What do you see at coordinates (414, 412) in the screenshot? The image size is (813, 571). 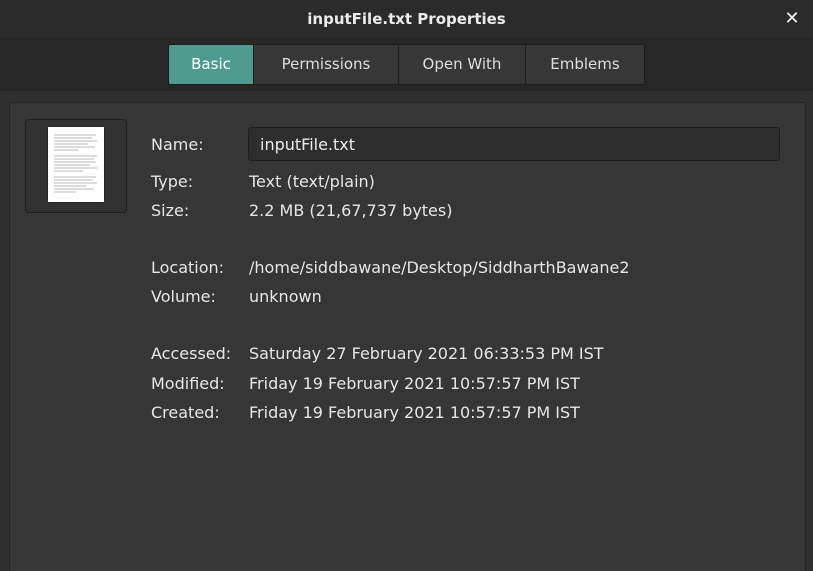 I see `created-value: Friday 19 February 2021 10:57:57 PM IST` at bounding box center [414, 412].